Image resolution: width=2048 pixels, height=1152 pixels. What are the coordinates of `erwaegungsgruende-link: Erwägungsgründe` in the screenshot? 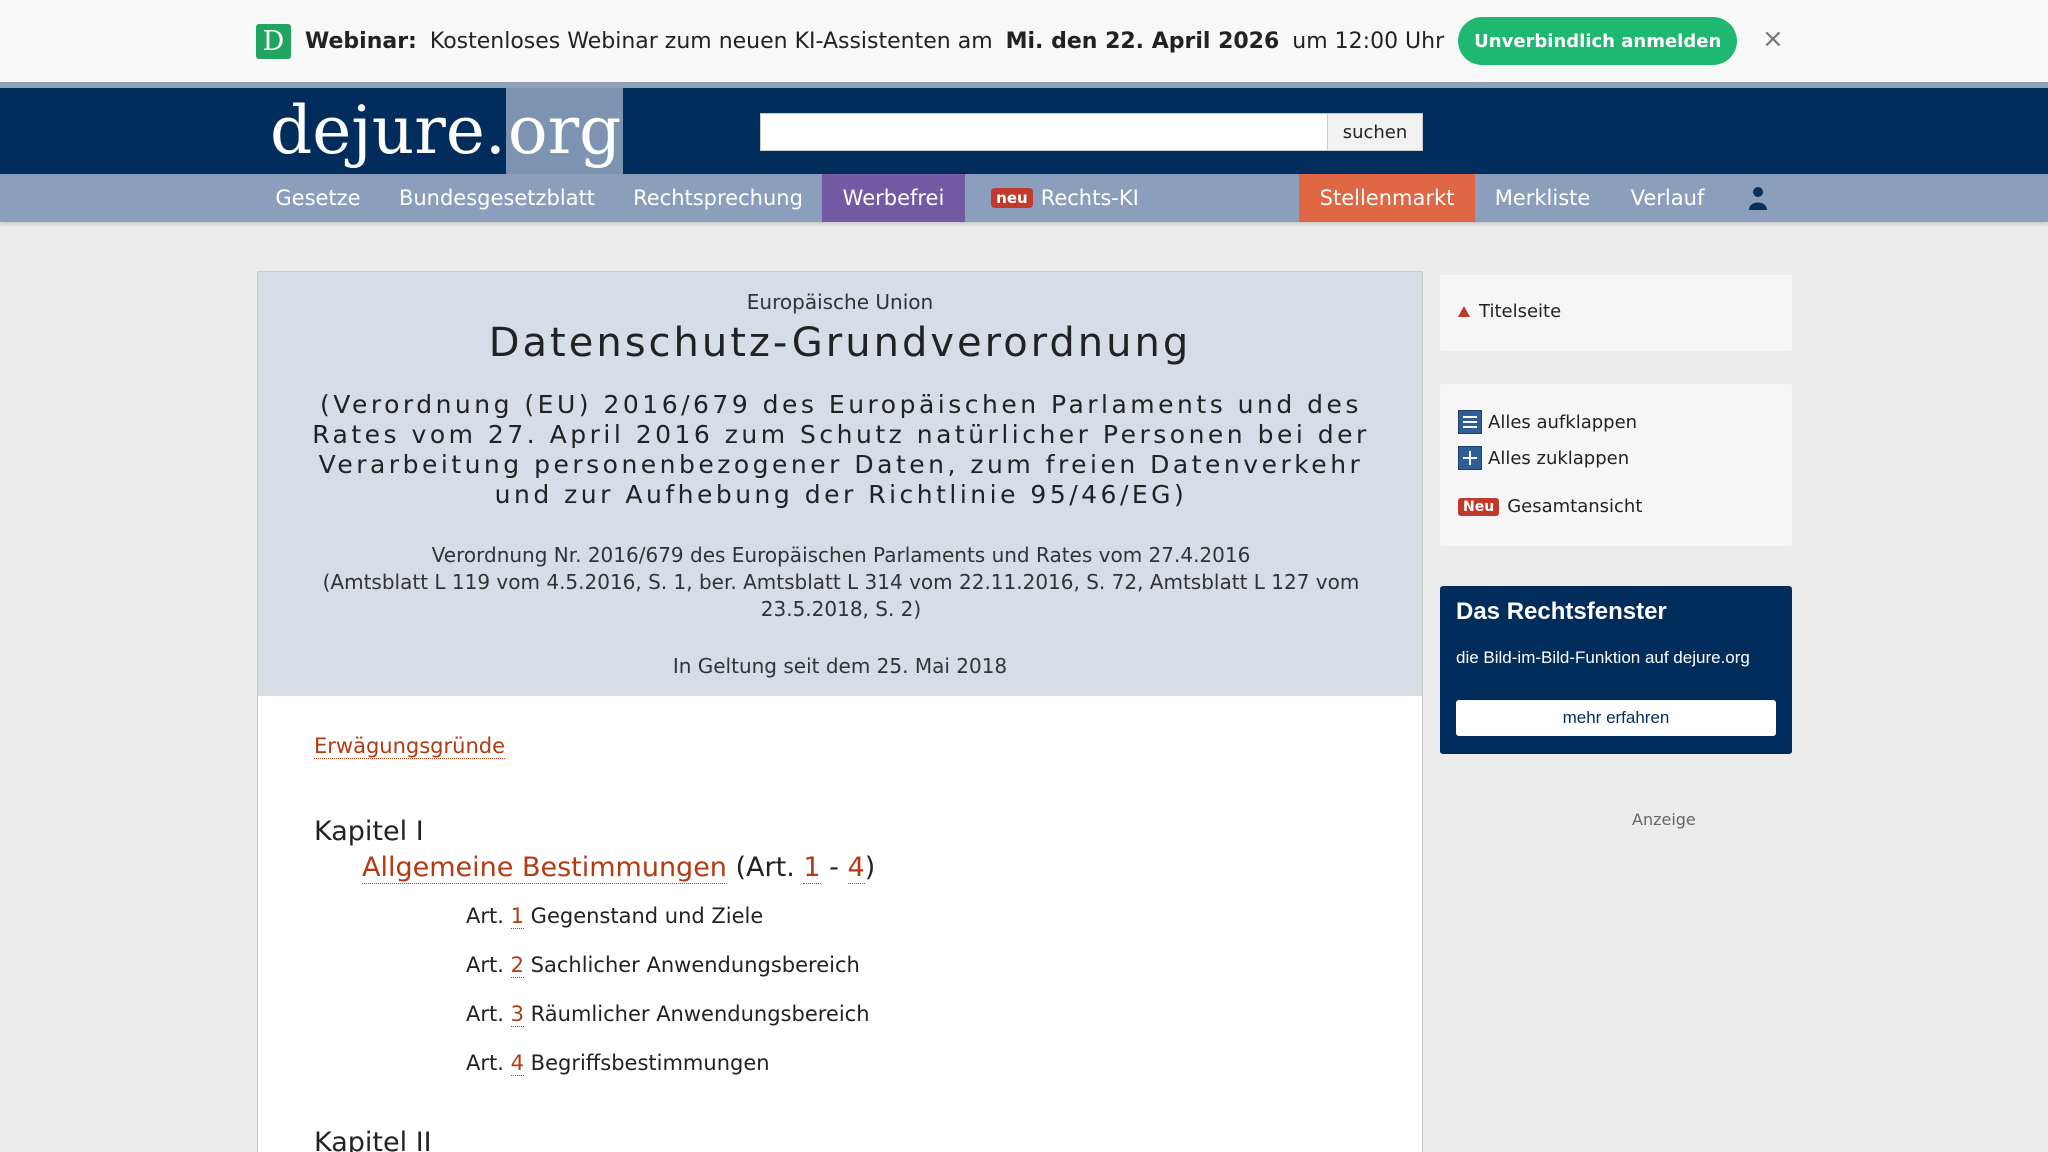 It's located at (409, 746).